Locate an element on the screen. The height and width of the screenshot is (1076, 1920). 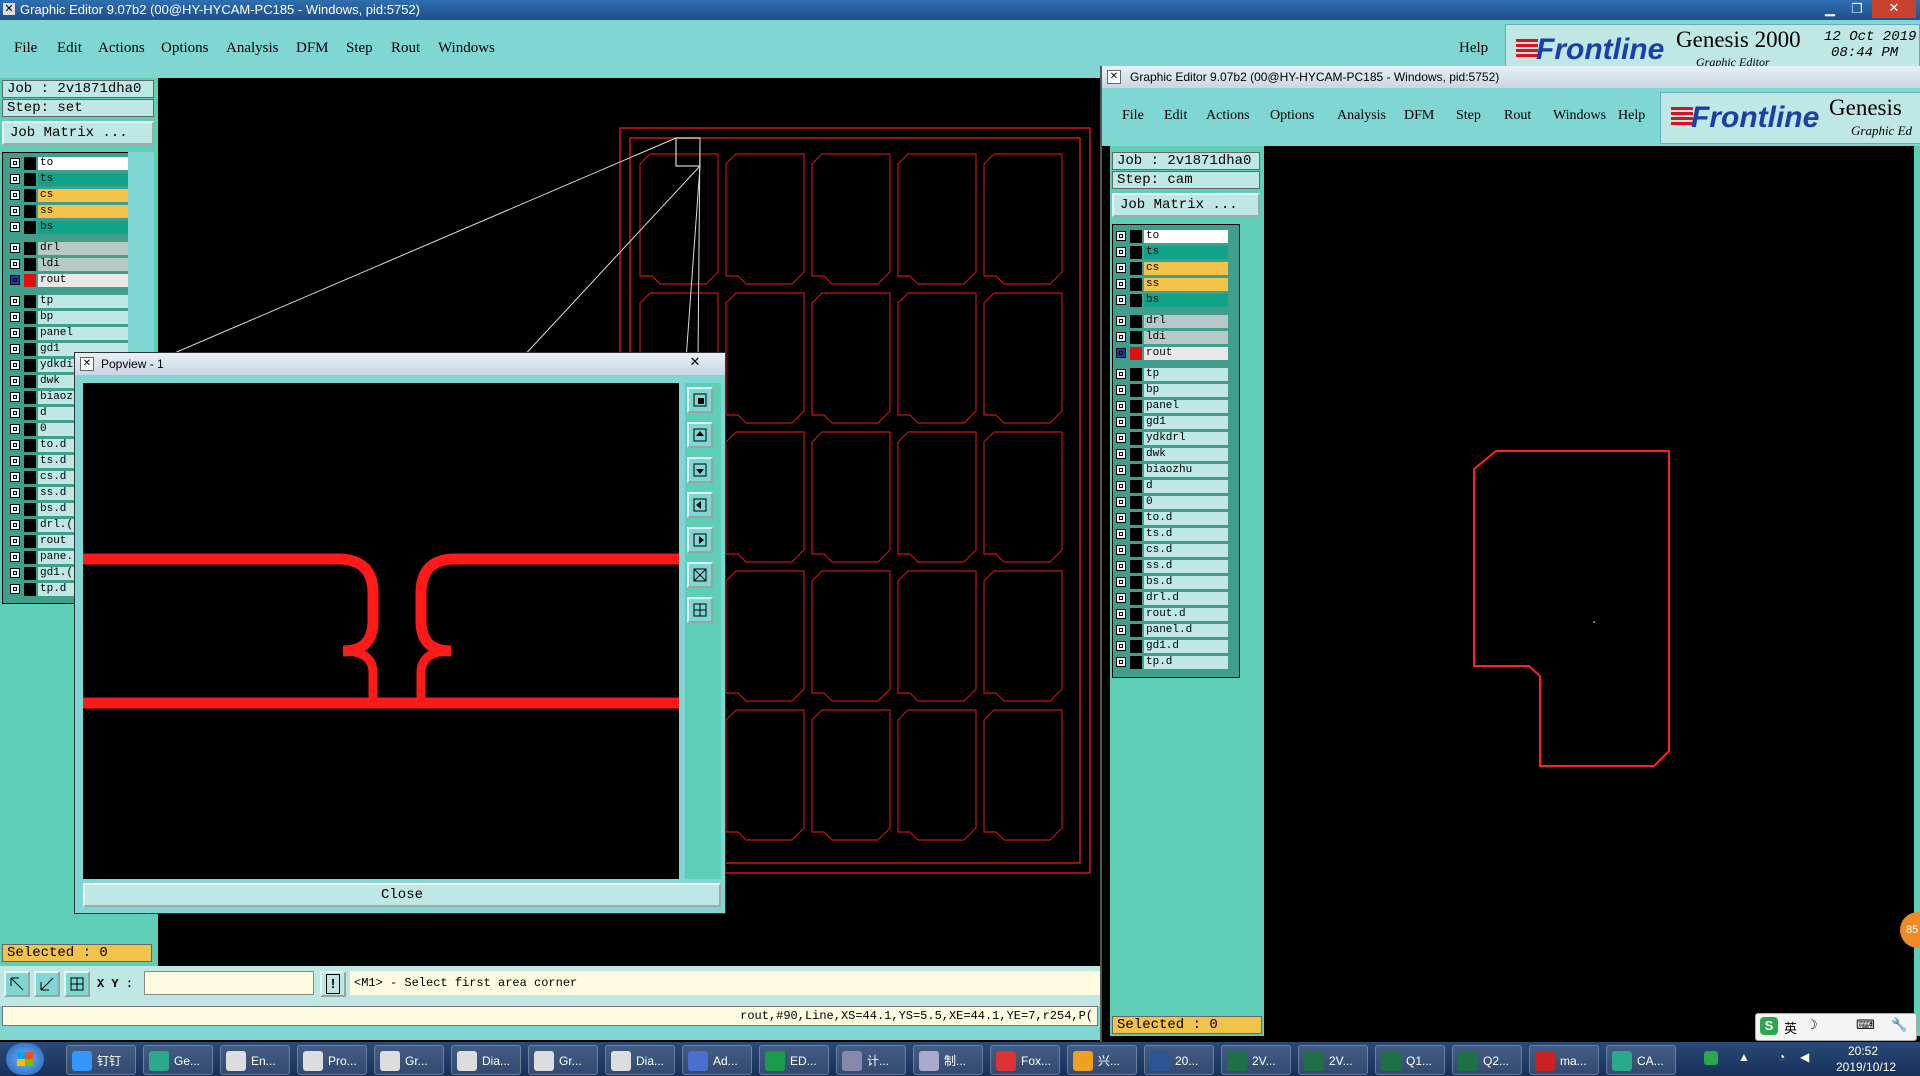
layer-row: gd1.d is located at coordinates (1173, 647).